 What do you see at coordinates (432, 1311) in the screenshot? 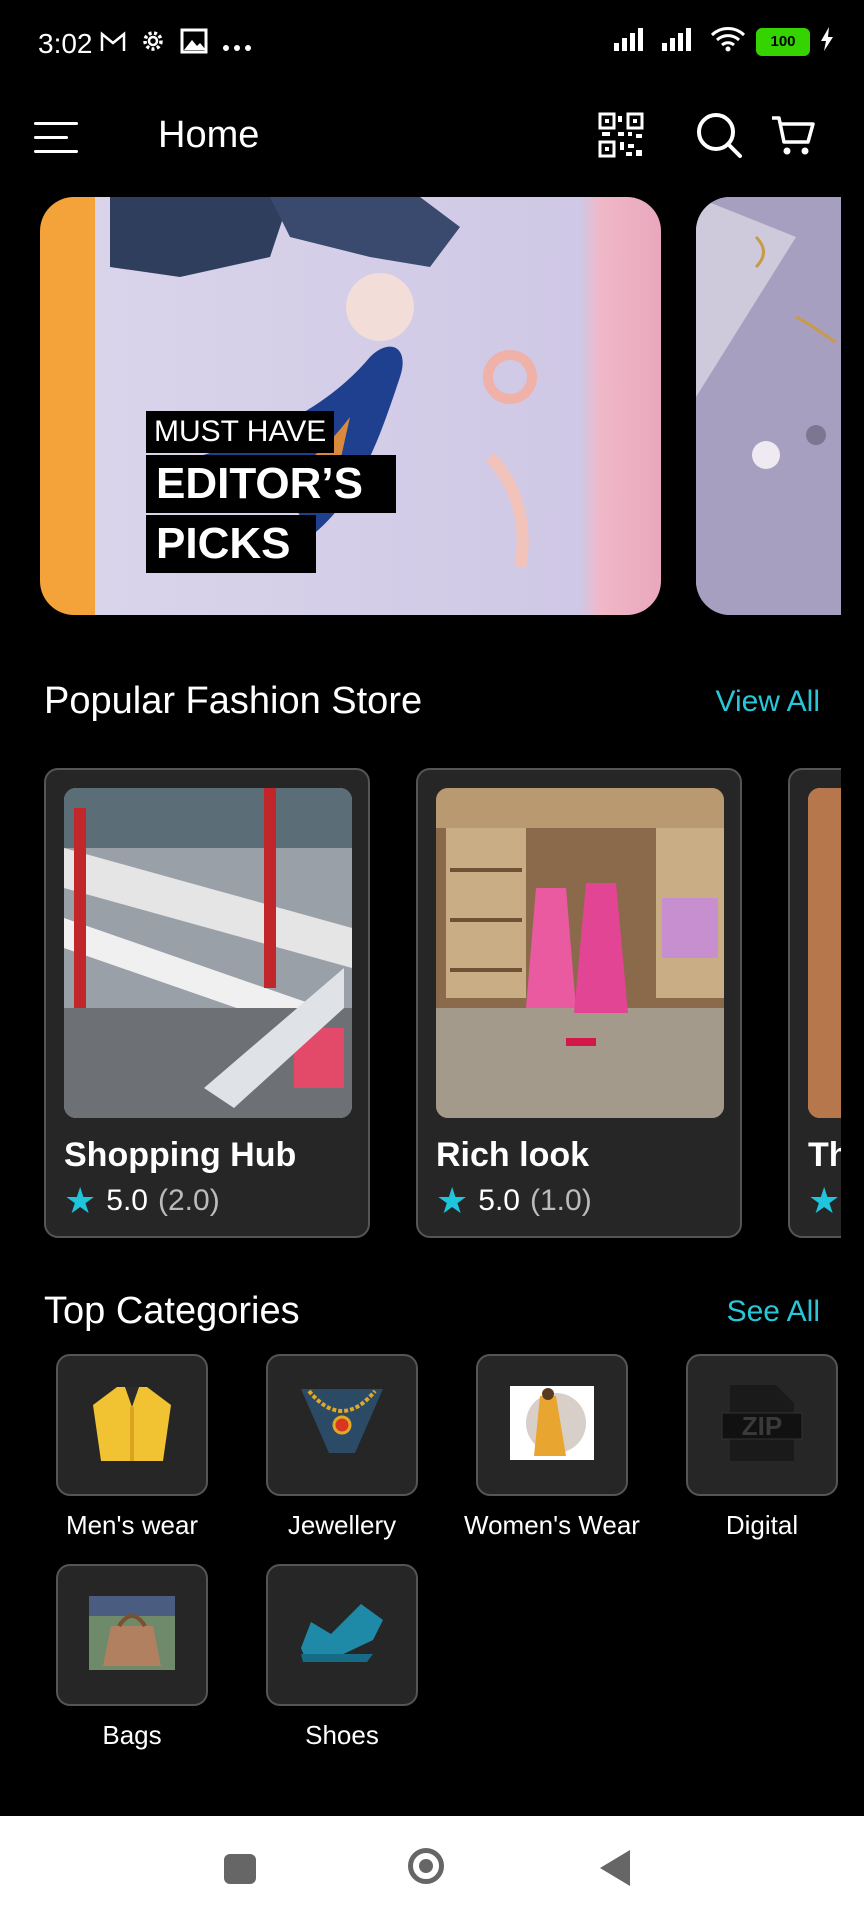
I see `categories-section-header: Top Categories See All` at bounding box center [432, 1311].